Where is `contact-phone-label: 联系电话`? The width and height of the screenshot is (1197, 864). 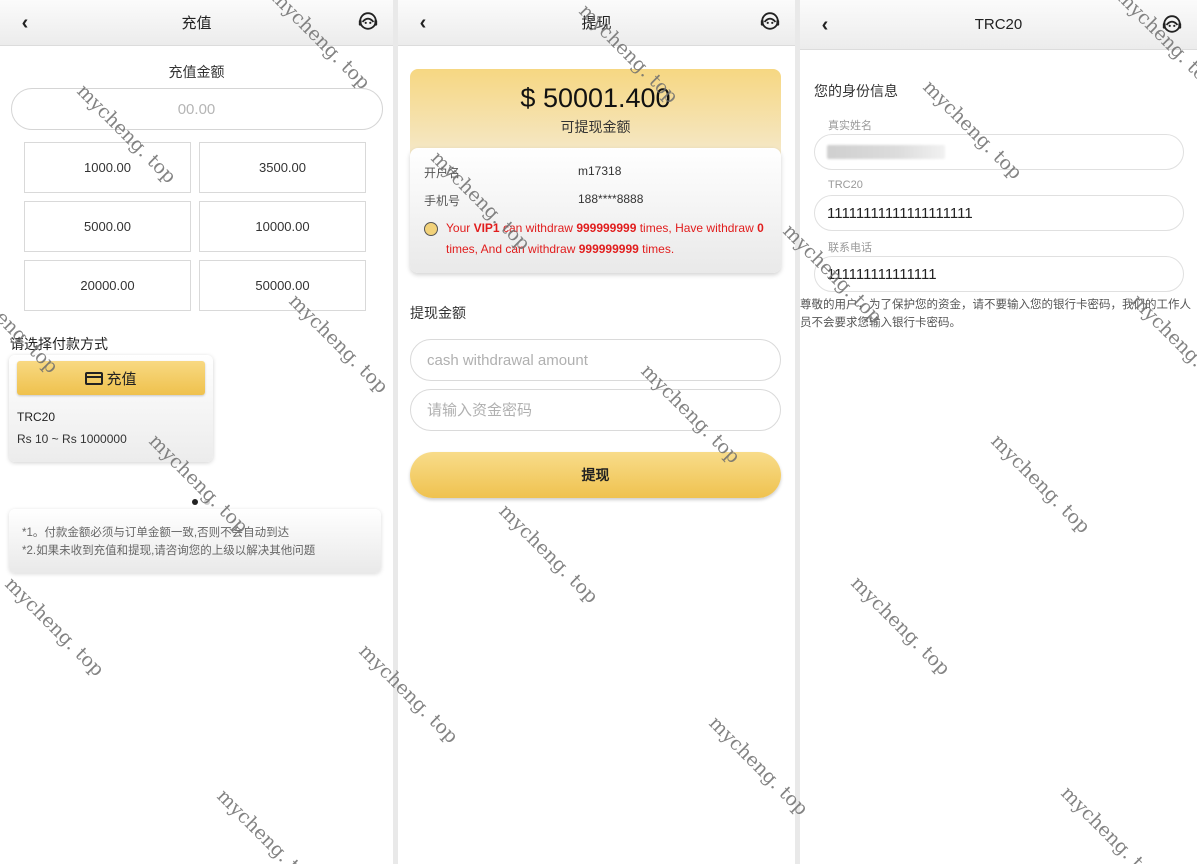
contact-phone-label: 联系电话 is located at coordinates (850, 248).